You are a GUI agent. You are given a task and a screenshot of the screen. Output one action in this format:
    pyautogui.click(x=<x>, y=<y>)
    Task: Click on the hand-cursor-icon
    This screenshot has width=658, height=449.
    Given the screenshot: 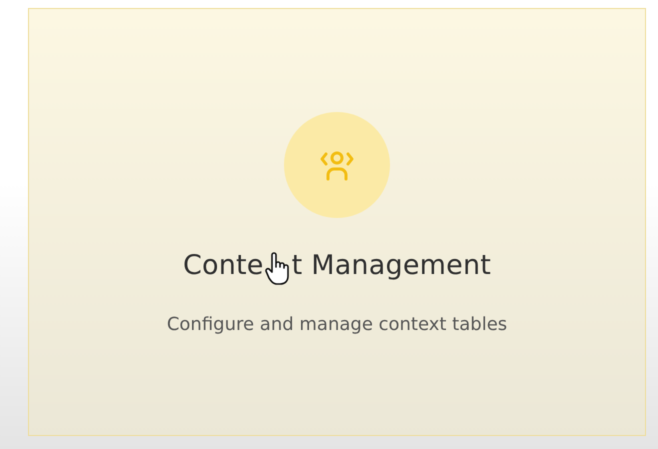 What is the action you would take?
    pyautogui.click(x=277, y=269)
    